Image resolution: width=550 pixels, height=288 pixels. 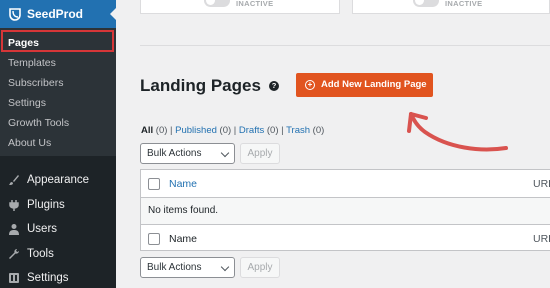 What do you see at coordinates (14, 278) in the screenshot?
I see `settings-icon` at bounding box center [14, 278].